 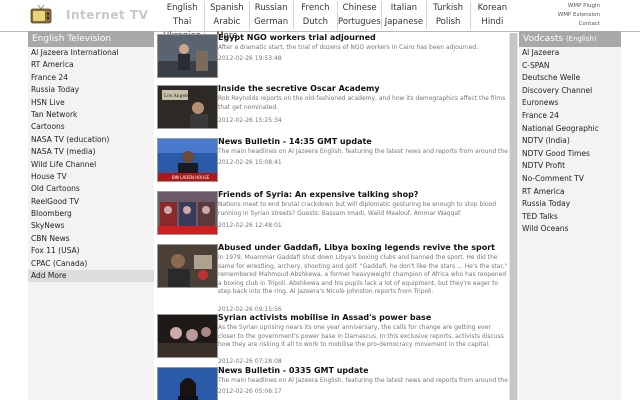 I want to click on lang-turkish: Turkish, so click(x=447, y=8).